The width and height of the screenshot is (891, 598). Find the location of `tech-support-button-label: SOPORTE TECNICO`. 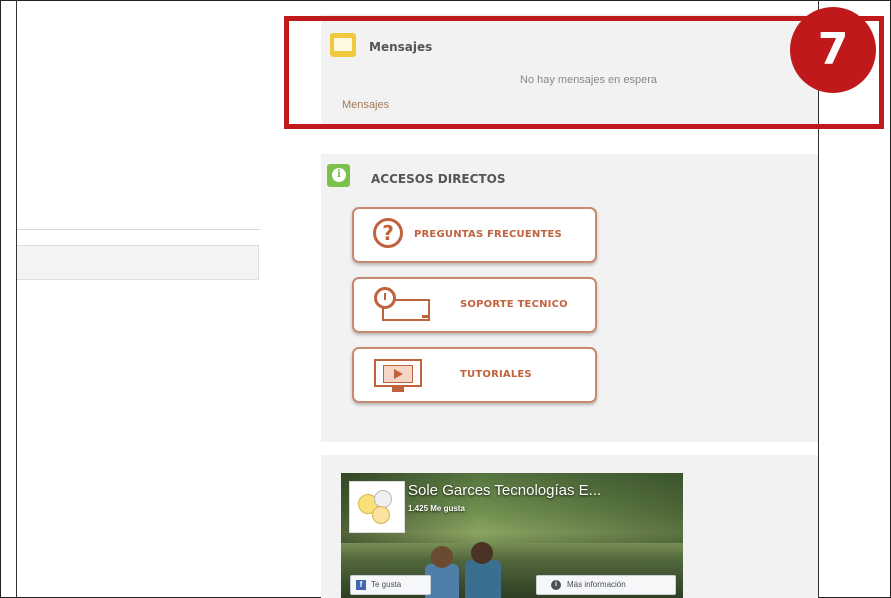

tech-support-button-label: SOPORTE TECNICO is located at coordinates (514, 304).